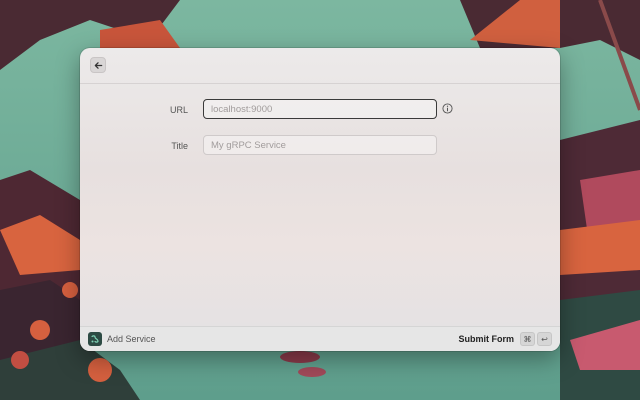 The image size is (640, 400). What do you see at coordinates (95, 339) in the screenshot?
I see `grpc-extension-icon` at bounding box center [95, 339].